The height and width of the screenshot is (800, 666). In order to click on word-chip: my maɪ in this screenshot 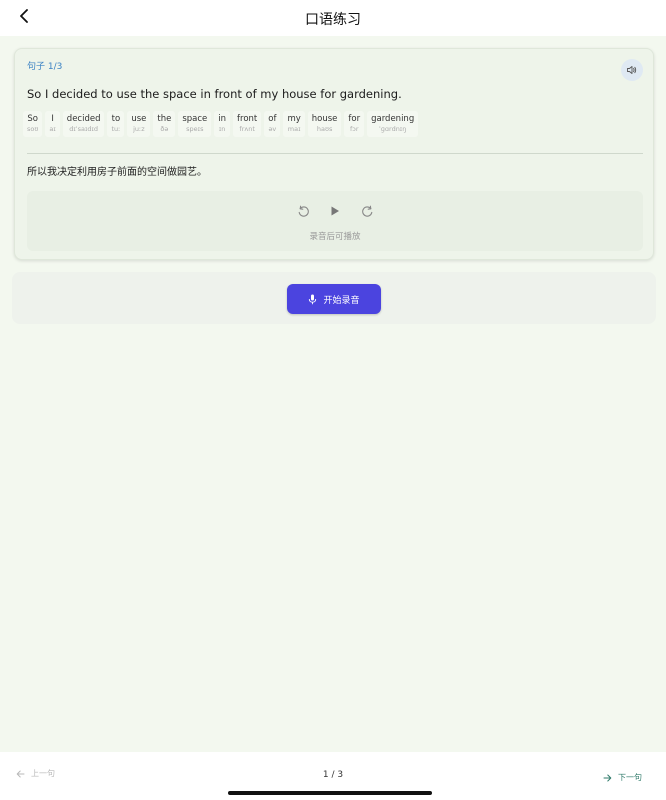, I will do `click(294, 124)`.